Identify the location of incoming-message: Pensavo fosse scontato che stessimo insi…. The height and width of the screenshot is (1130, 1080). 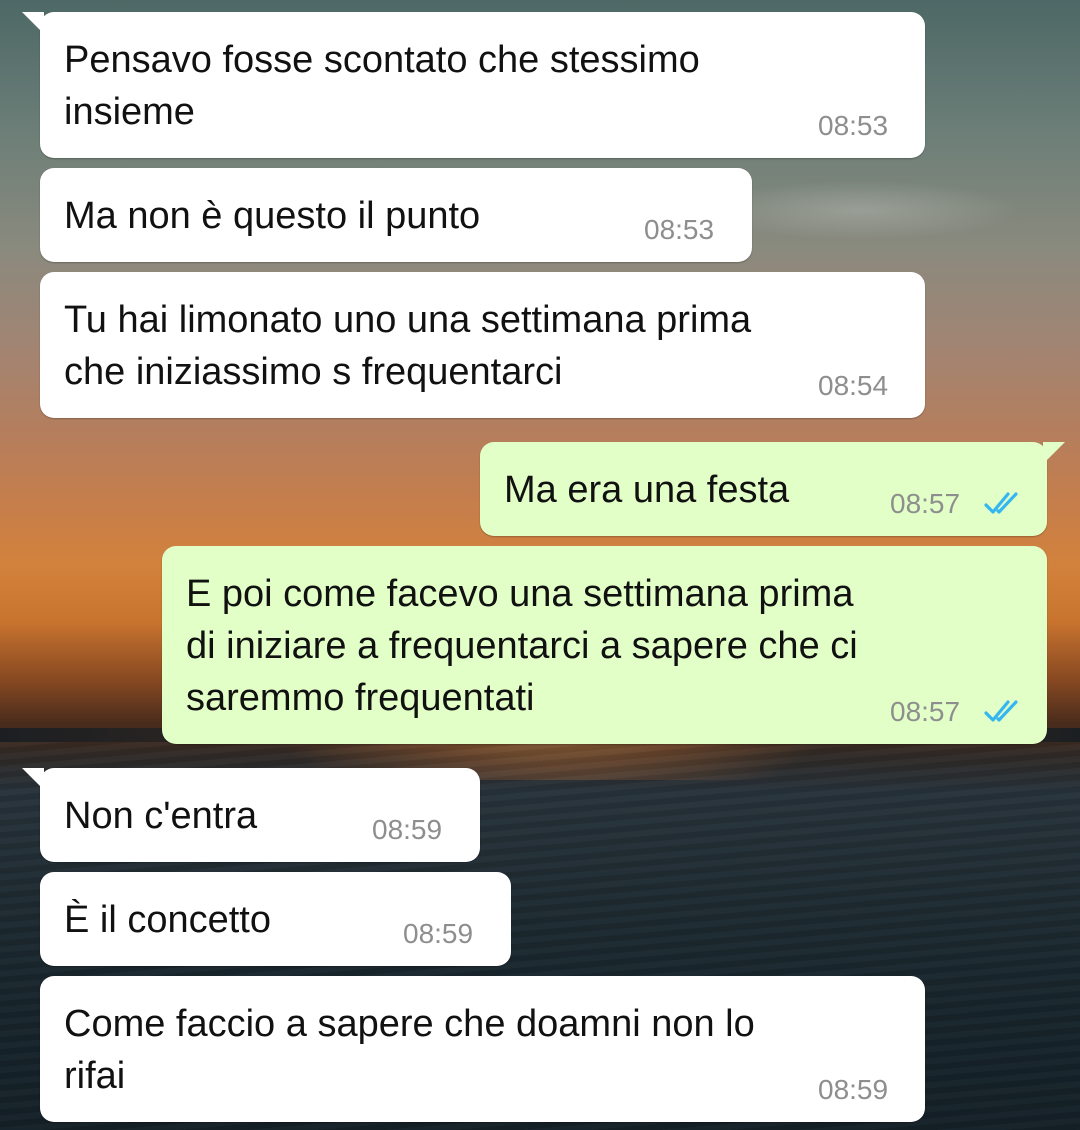
(473, 85).